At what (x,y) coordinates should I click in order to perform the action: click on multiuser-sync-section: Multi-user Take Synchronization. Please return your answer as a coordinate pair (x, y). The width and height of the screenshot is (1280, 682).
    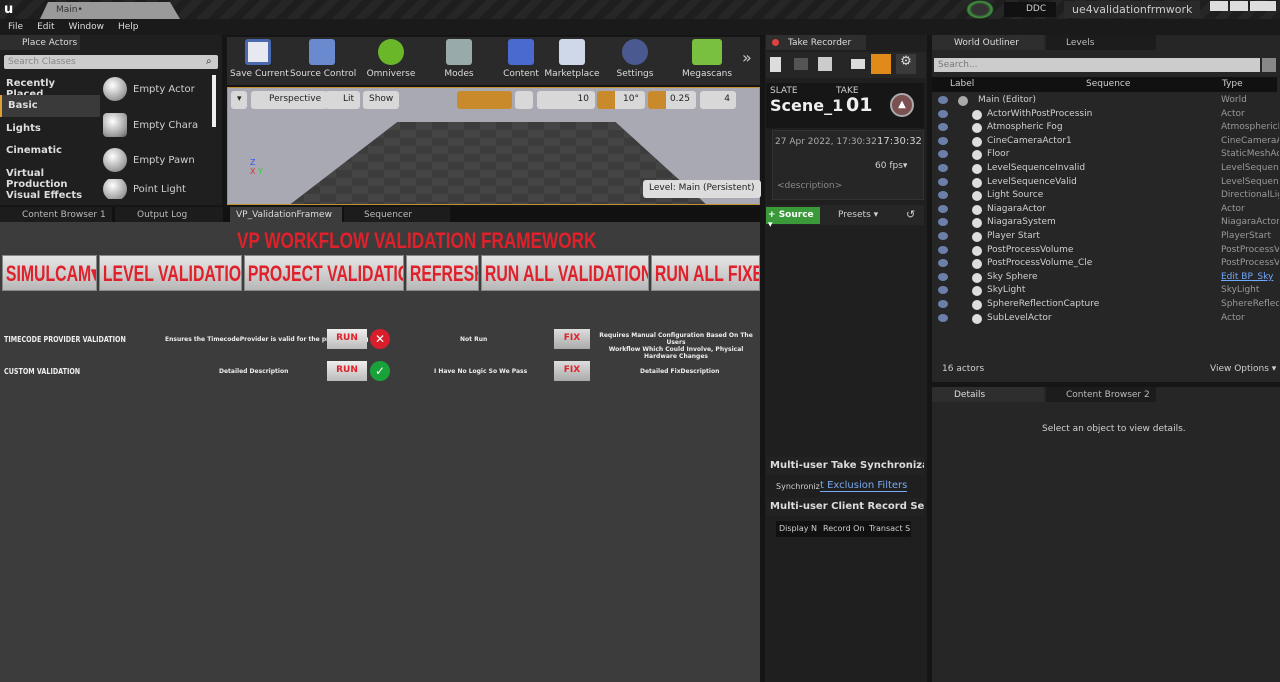
    Looking at the image, I should click on (845, 466).